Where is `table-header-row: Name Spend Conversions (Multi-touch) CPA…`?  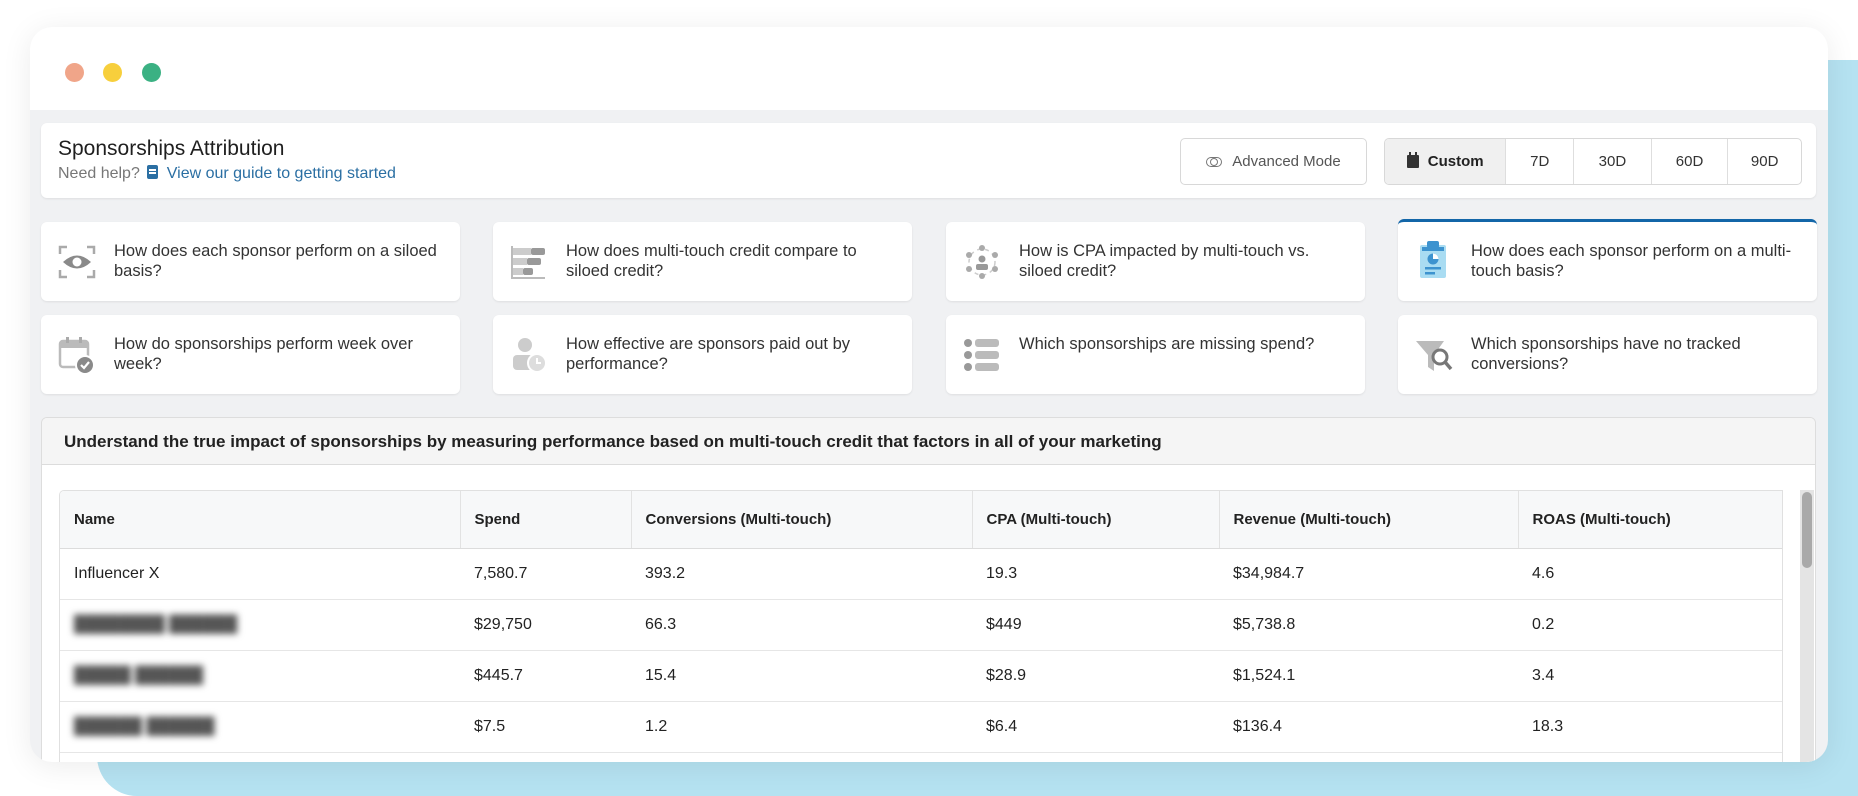
table-header-row: Name Spend Conversions (Multi-touch) CPA… is located at coordinates (921, 520).